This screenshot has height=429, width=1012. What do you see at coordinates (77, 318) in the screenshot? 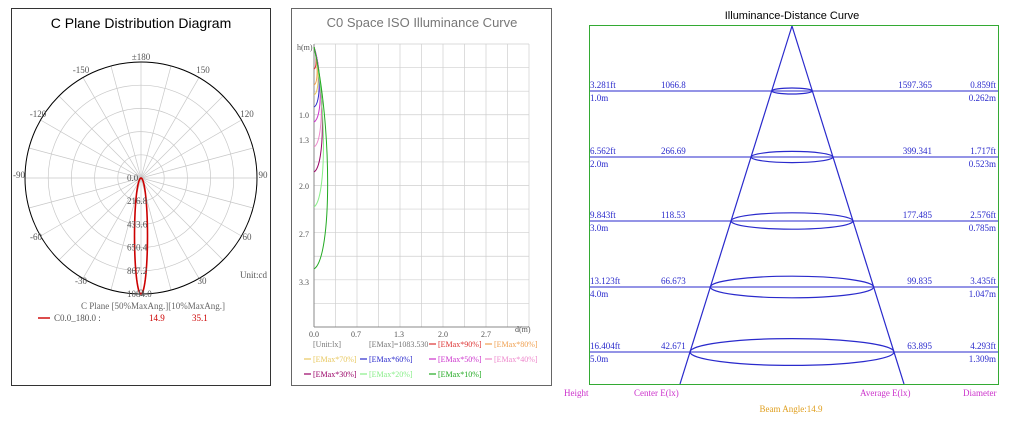
I see `legend-row-name: C0.0_180.0 :` at bounding box center [77, 318].